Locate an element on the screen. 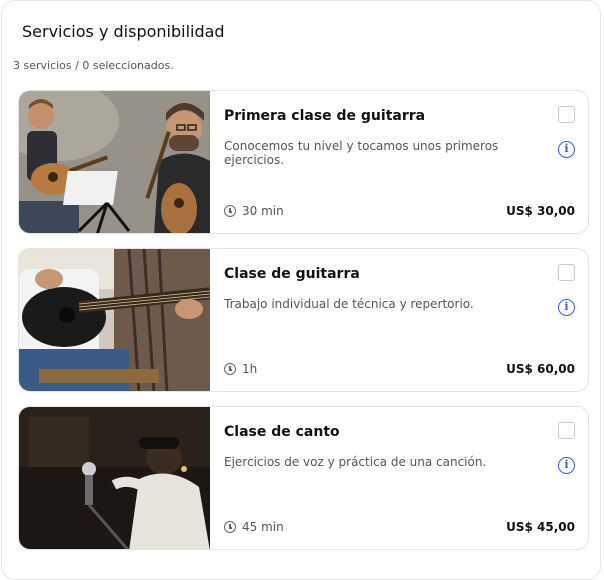 This screenshot has height=580, width=604. service-duration: 30 min is located at coordinates (254, 211).